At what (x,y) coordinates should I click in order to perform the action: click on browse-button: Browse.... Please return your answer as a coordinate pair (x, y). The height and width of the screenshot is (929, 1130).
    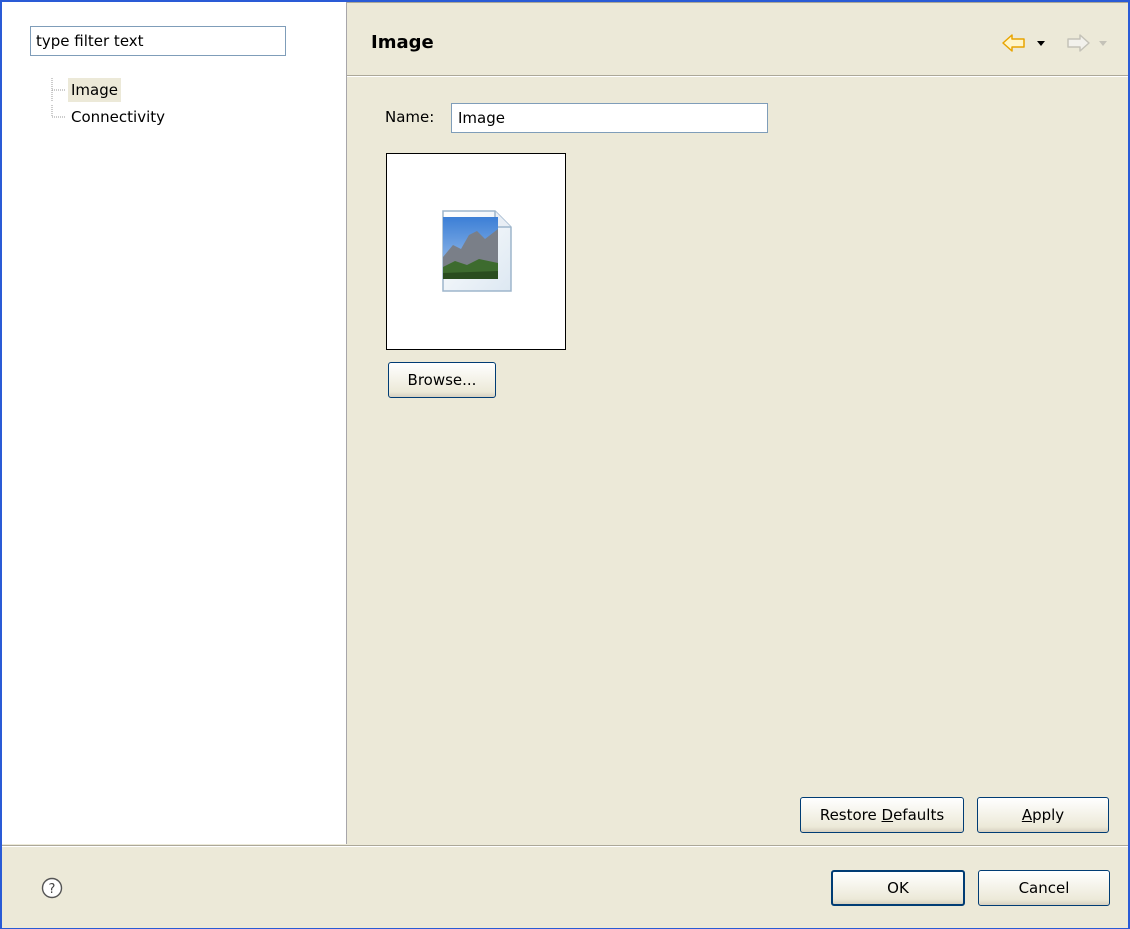
    Looking at the image, I should click on (442, 380).